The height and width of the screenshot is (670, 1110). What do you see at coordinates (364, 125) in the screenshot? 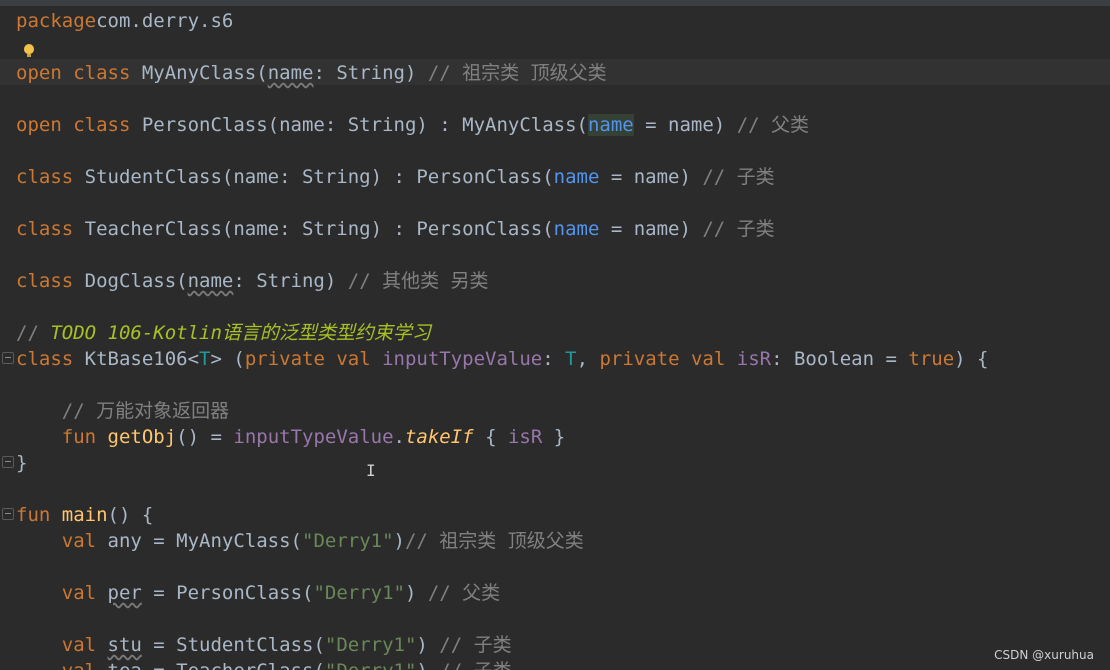
I see `code-token: PersonClass(name: String) : MyAnyClass(` at bounding box center [364, 125].